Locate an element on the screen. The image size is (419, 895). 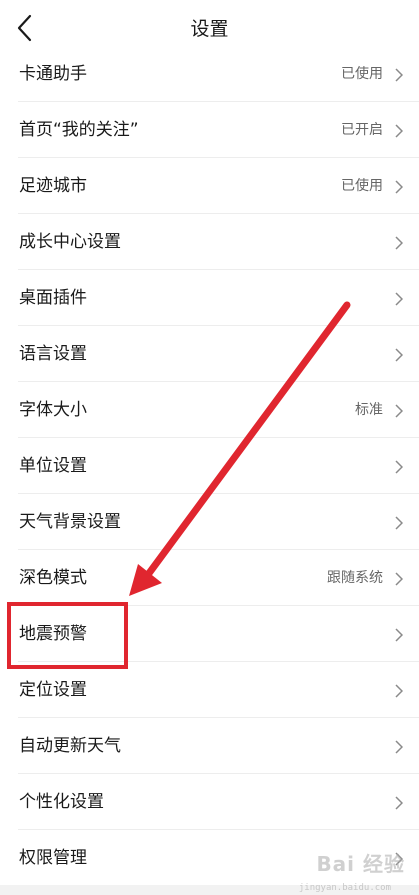
top-bar: 设置 is located at coordinates (209, 28).